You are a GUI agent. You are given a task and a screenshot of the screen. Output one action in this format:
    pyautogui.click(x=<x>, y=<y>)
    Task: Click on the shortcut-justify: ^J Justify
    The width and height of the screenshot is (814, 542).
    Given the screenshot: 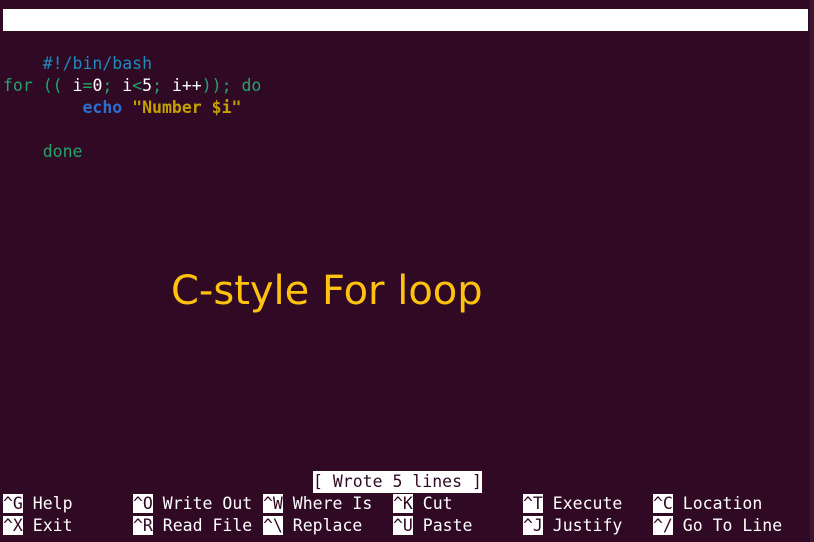 What is the action you would take?
    pyautogui.click(x=572, y=526)
    